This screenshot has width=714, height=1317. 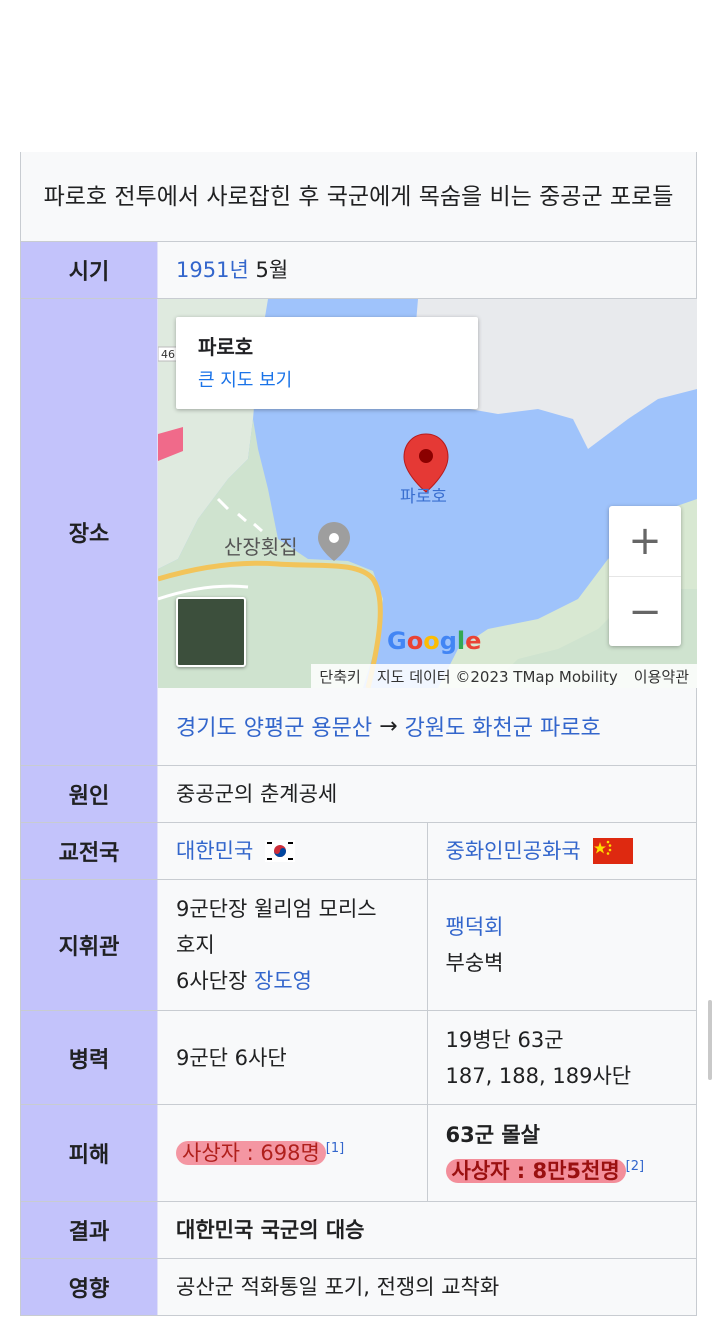 I want to click on label-location: 장소, so click(x=89, y=532).